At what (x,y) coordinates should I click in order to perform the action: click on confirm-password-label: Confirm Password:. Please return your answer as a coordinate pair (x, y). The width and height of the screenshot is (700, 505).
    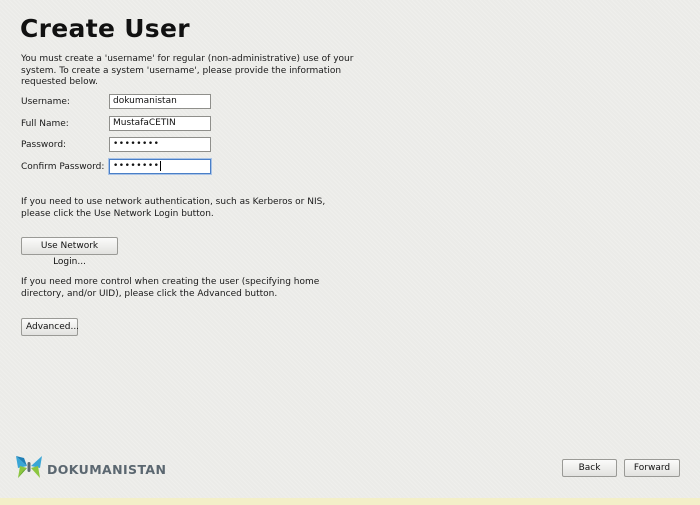
    Looking at the image, I should click on (63, 167).